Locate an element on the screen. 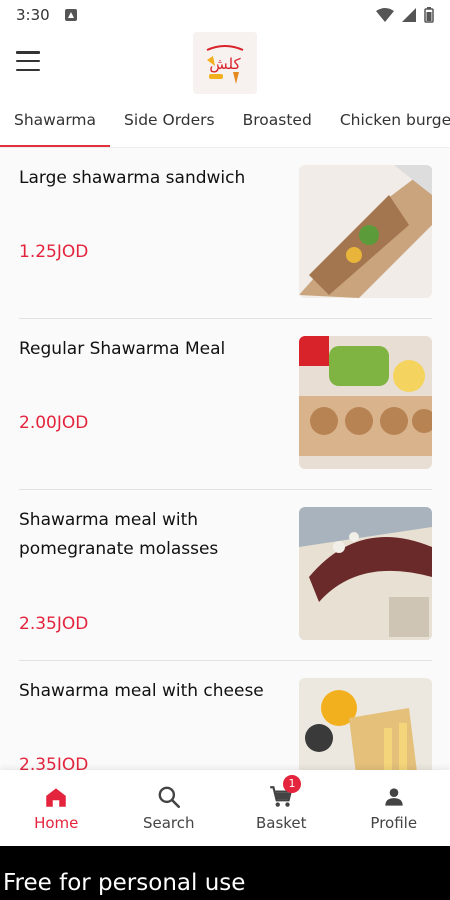  watermark-text: Free for personal use is located at coordinates (124, 883).